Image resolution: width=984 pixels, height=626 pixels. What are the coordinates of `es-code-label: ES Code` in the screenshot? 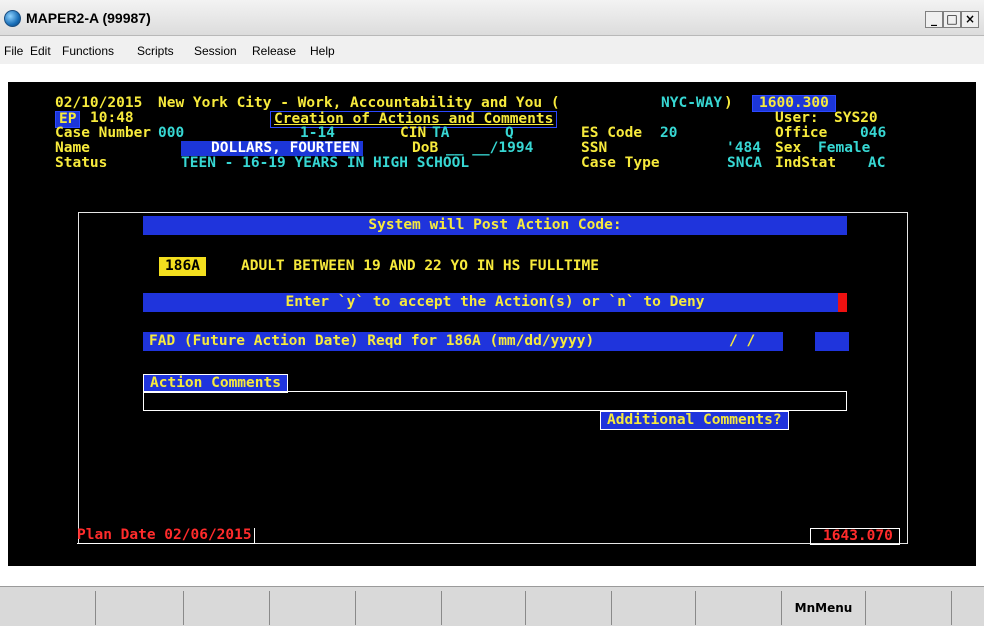 It's located at (612, 133).